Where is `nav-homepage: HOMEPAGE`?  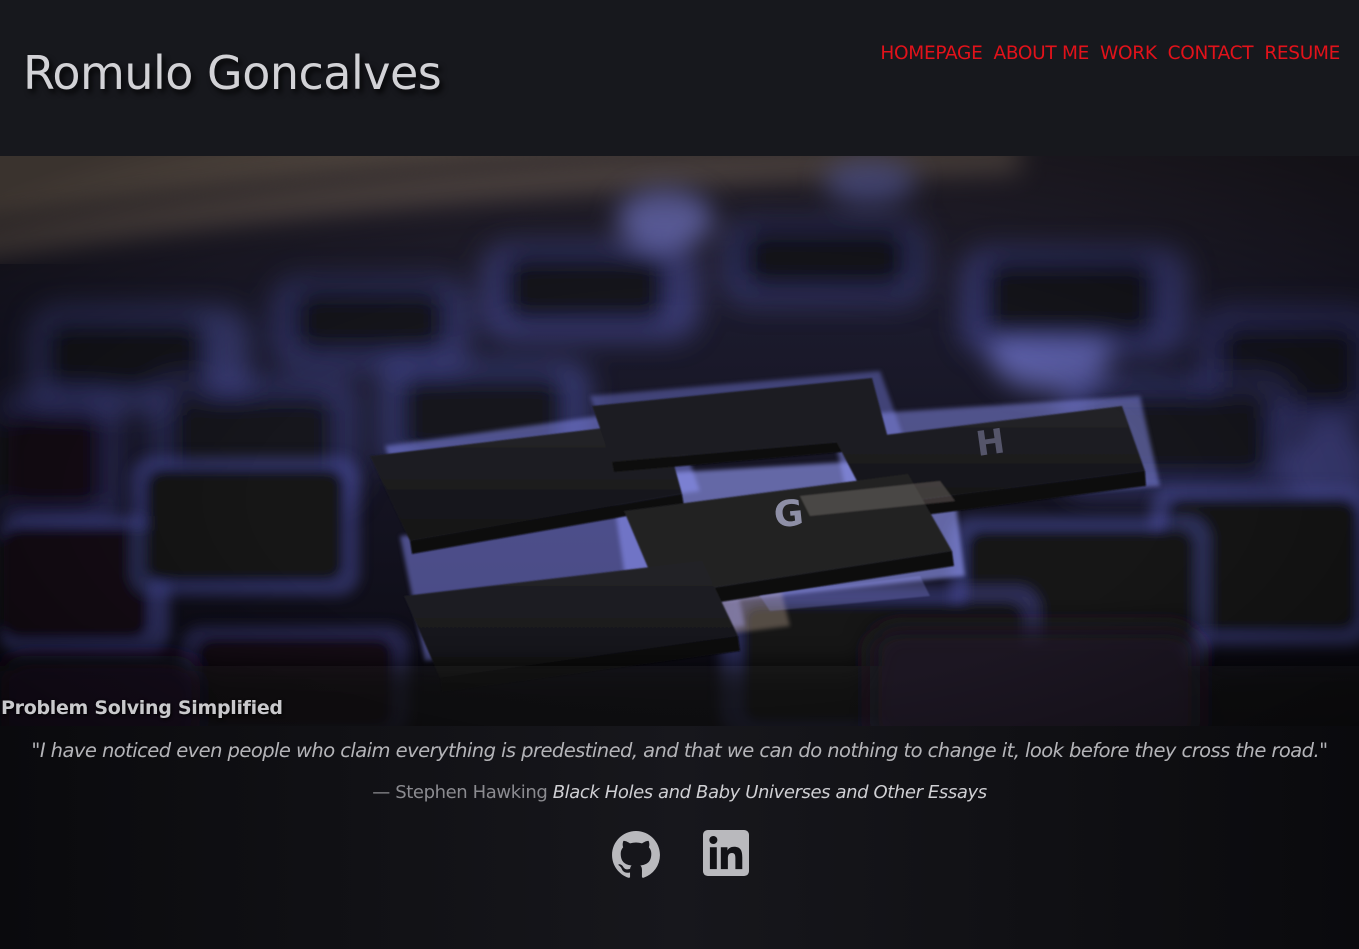 nav-homepage: HOMEPAGE is located at coordinates (931, 53).